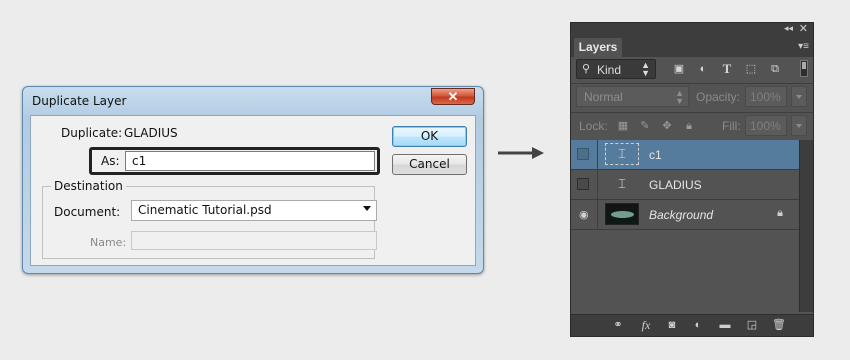 Image resolution: width=850 pixels, height=360 pixels. I want to click on lock-position-icon: ✥, so click(667, 126).